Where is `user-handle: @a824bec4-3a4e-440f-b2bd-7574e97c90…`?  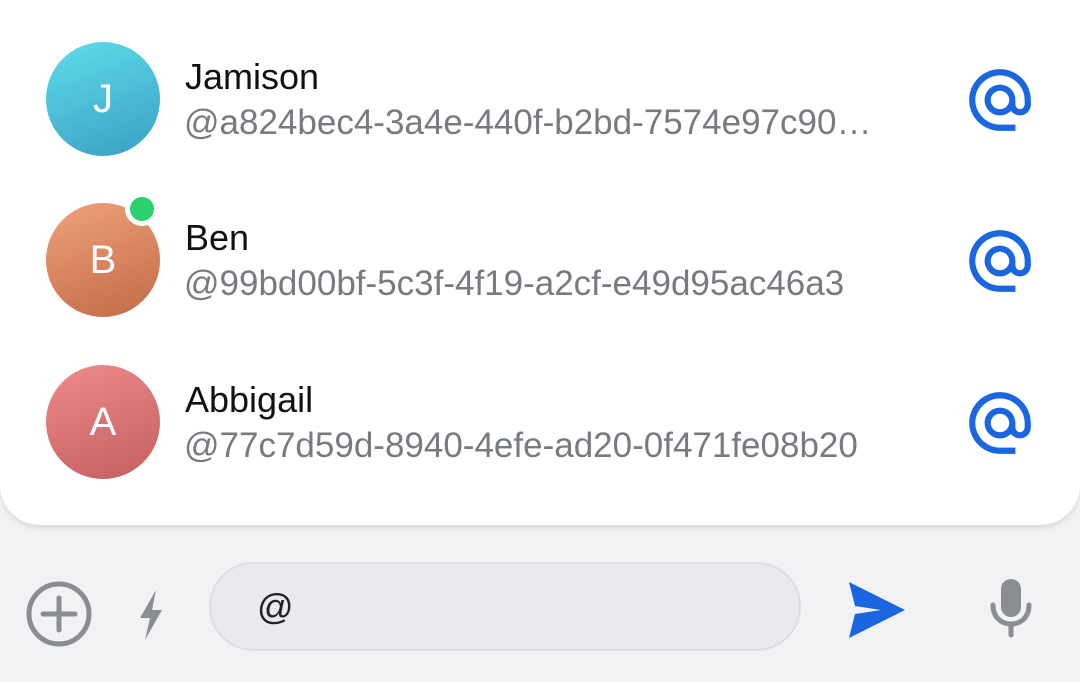 user-handle: @a824bec4-3a4e-440f-b2bd-7574e97c90… is located at coordinates (528, 122).